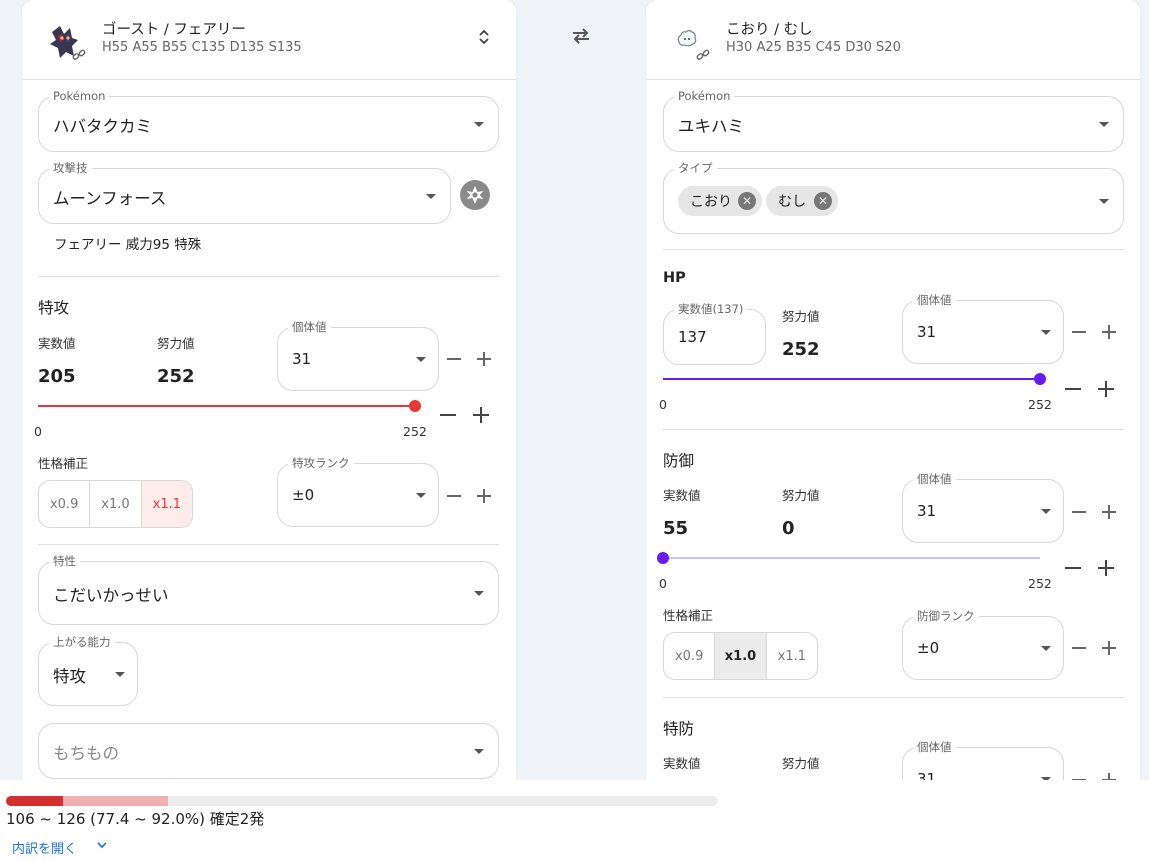 This screenshot has width=1149, height=861. I want to click on ev-value: 0, so click(788, 528).